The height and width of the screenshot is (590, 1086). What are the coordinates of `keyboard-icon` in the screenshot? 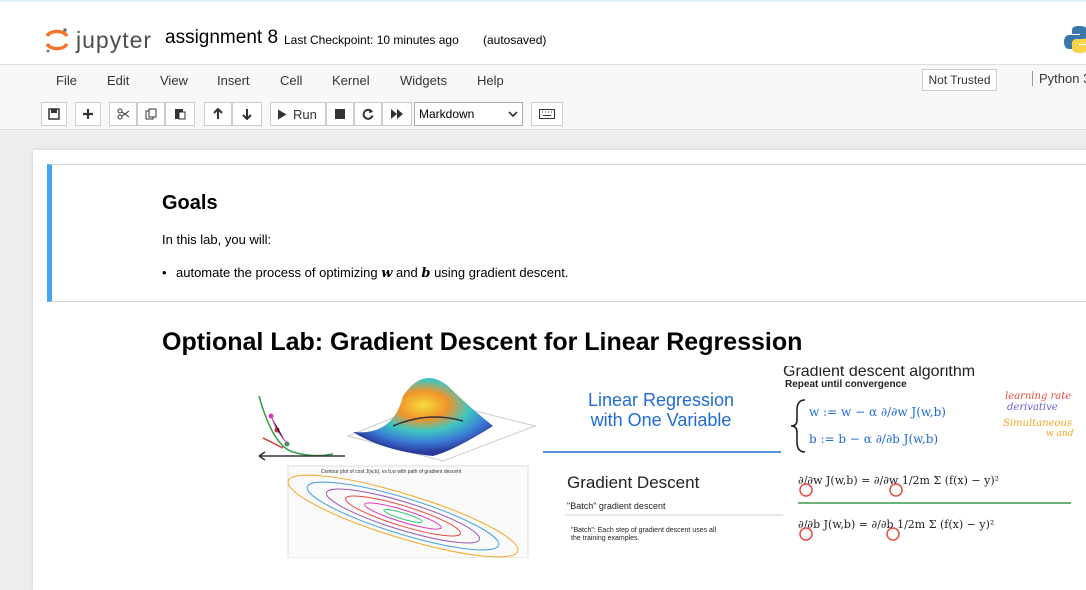 It's located at (547, 114).